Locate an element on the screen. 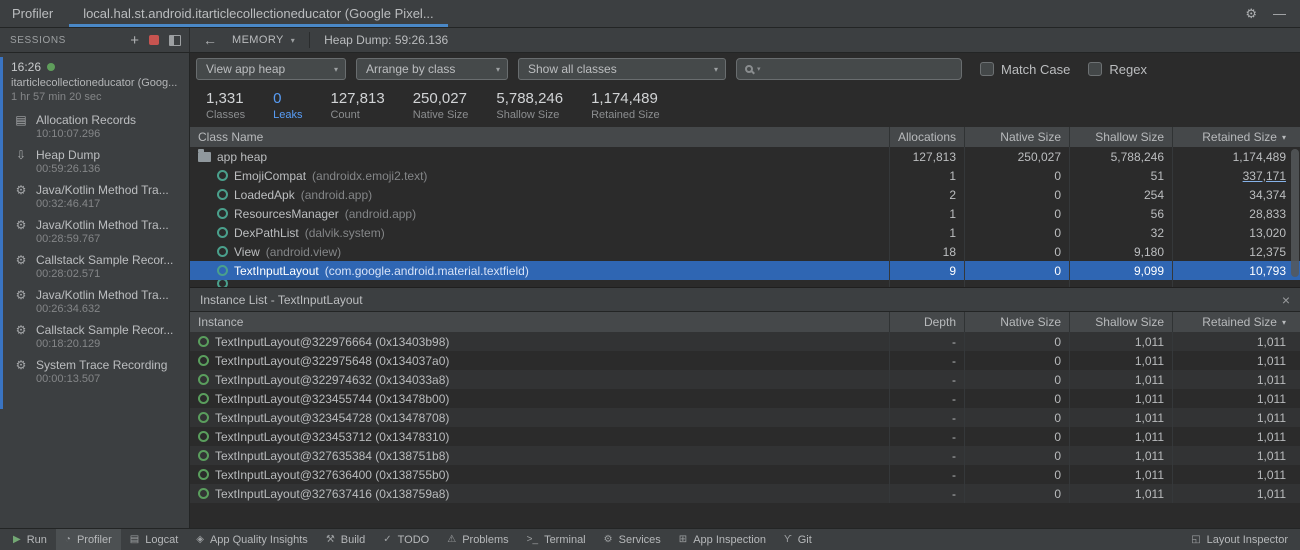 The image size is (1300, 550). statusbar-tool-button: ▤ Logcat is located at coordinates (154, 539).